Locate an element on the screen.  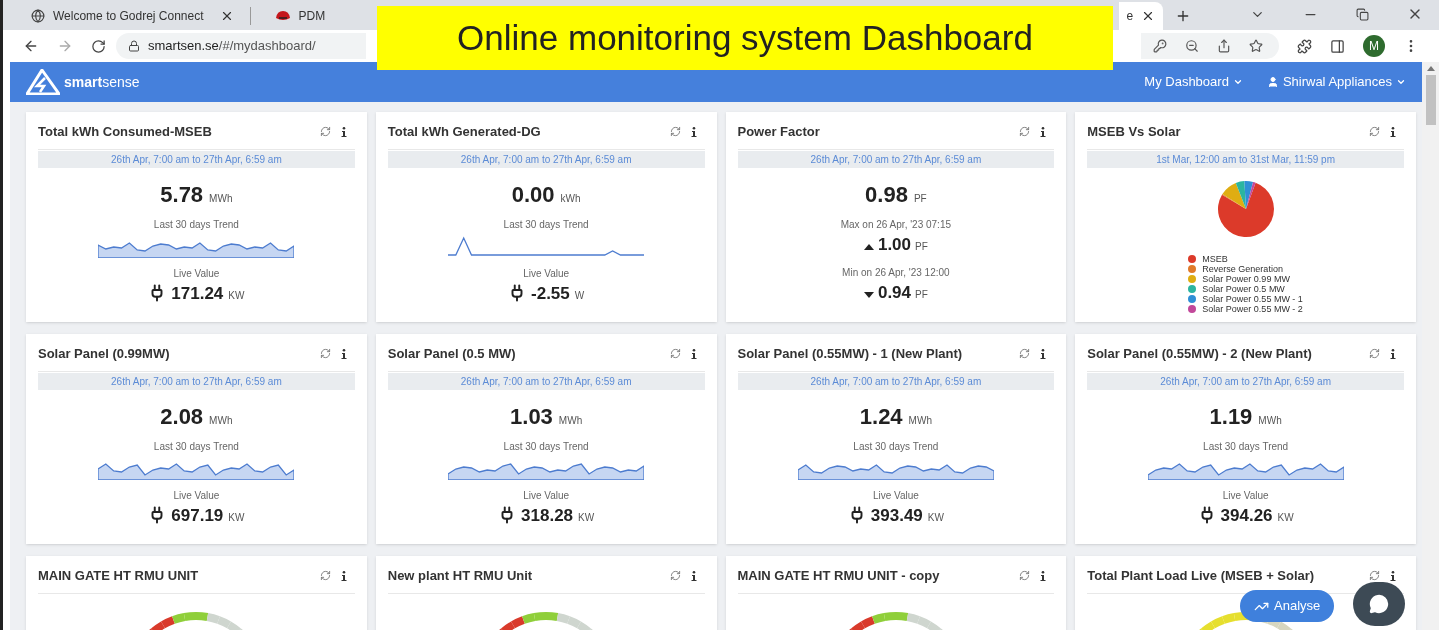
card-title: Solar Panel (0.5 MW) is located at coordinates (451, 354).